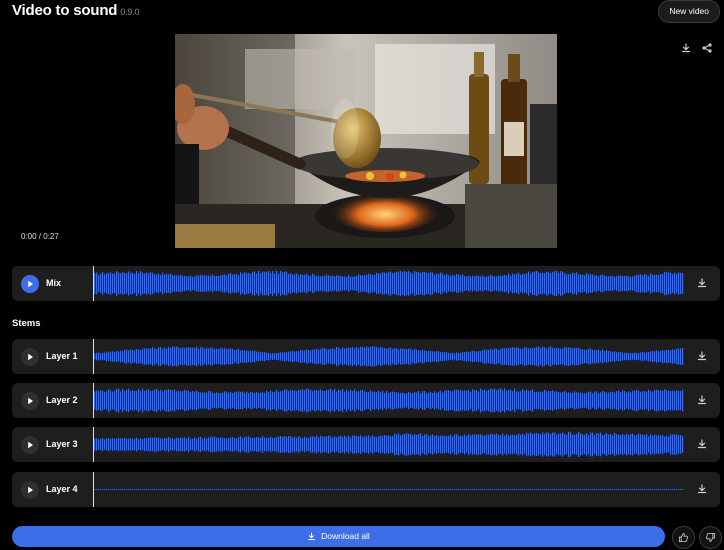 This screenshot has height=550, width=724. I want to click on app-title: Video to sound 0.9.0, so click(75, 10).